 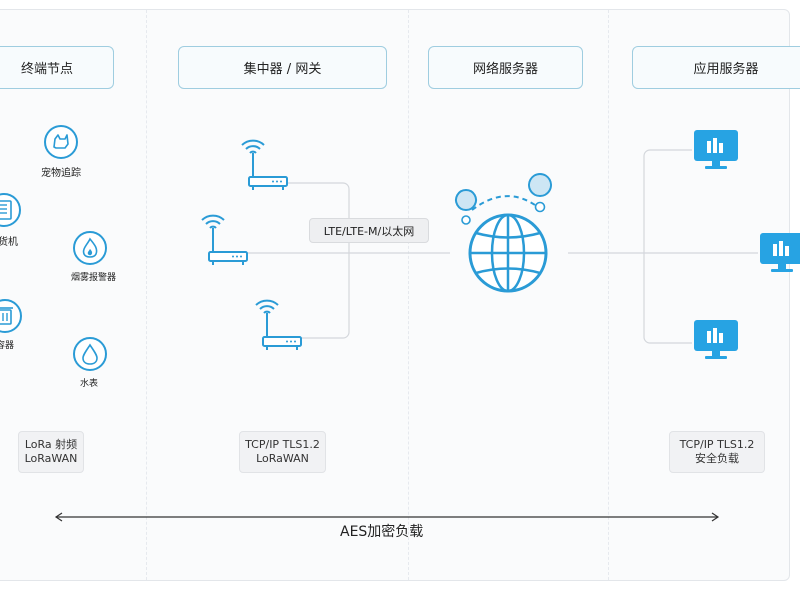 I want to click on device-label-trash: 垃圾容器, so click(x=7, y=346).